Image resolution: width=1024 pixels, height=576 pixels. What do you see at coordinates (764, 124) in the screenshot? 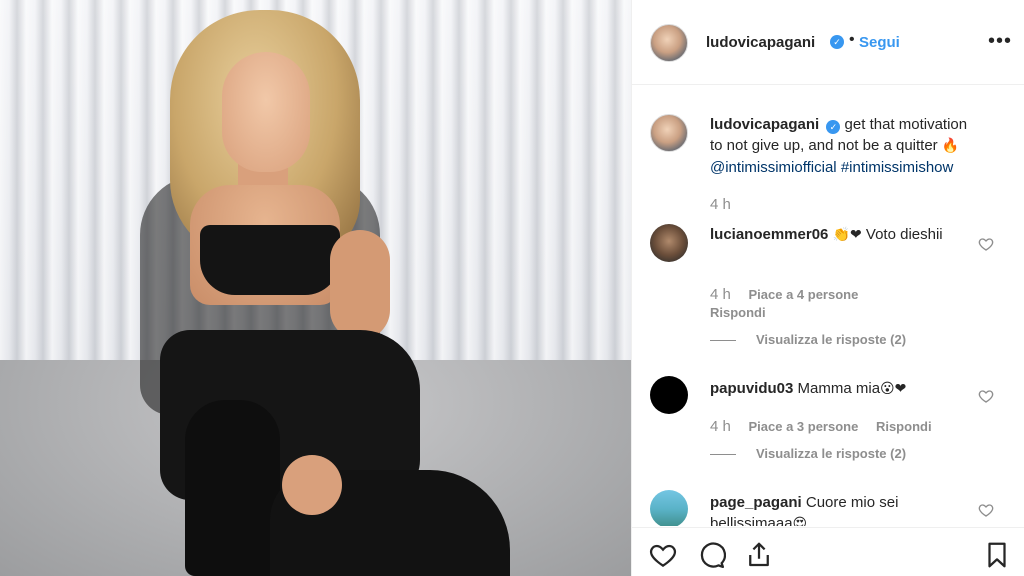
I see `caption-username: ludovicapagani` at bounding box center [764, 124].